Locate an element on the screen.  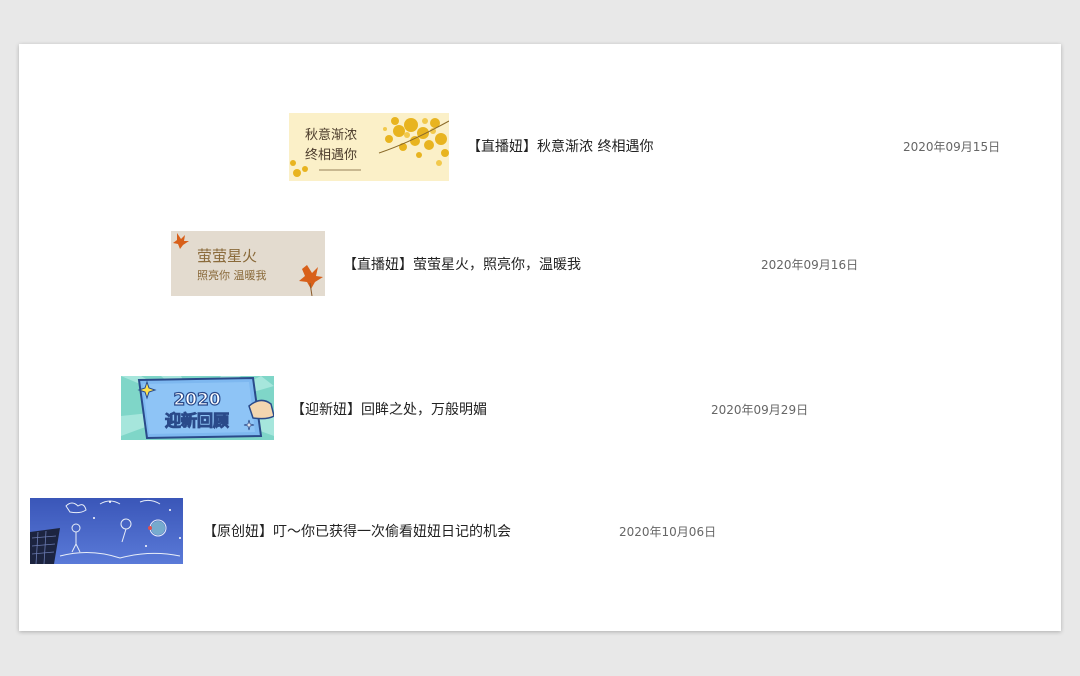
thumbnail-text: 照亮你 温暖我 is located at coordinates (232, 275).